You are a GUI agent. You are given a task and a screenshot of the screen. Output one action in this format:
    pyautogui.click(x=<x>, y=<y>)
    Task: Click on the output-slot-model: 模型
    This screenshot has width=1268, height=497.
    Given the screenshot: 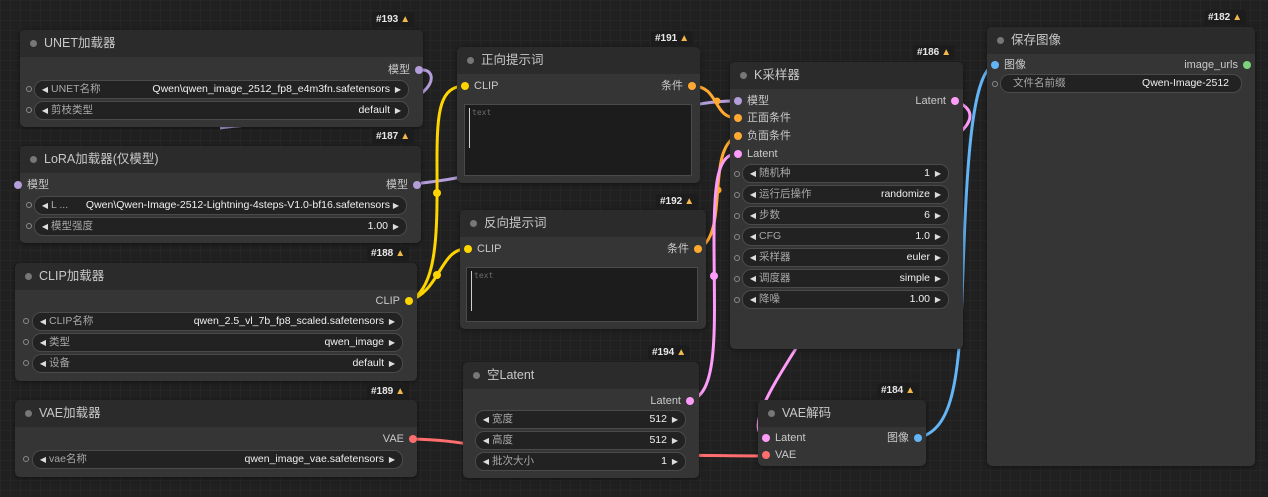 What is the action you would take?
    pyautogui.click(x=403, y=185)
    